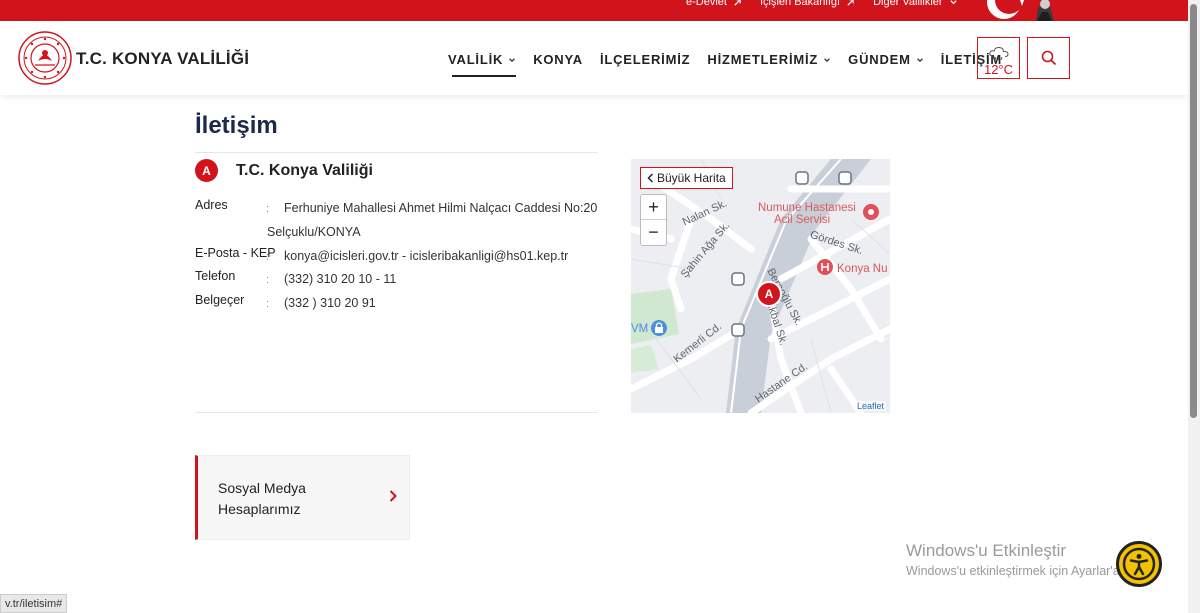 The width and height of the screenshot is (1200, 613). I want to click on social-media-card: Sosyal Medya Hesaplarımız, so click(302, 497).